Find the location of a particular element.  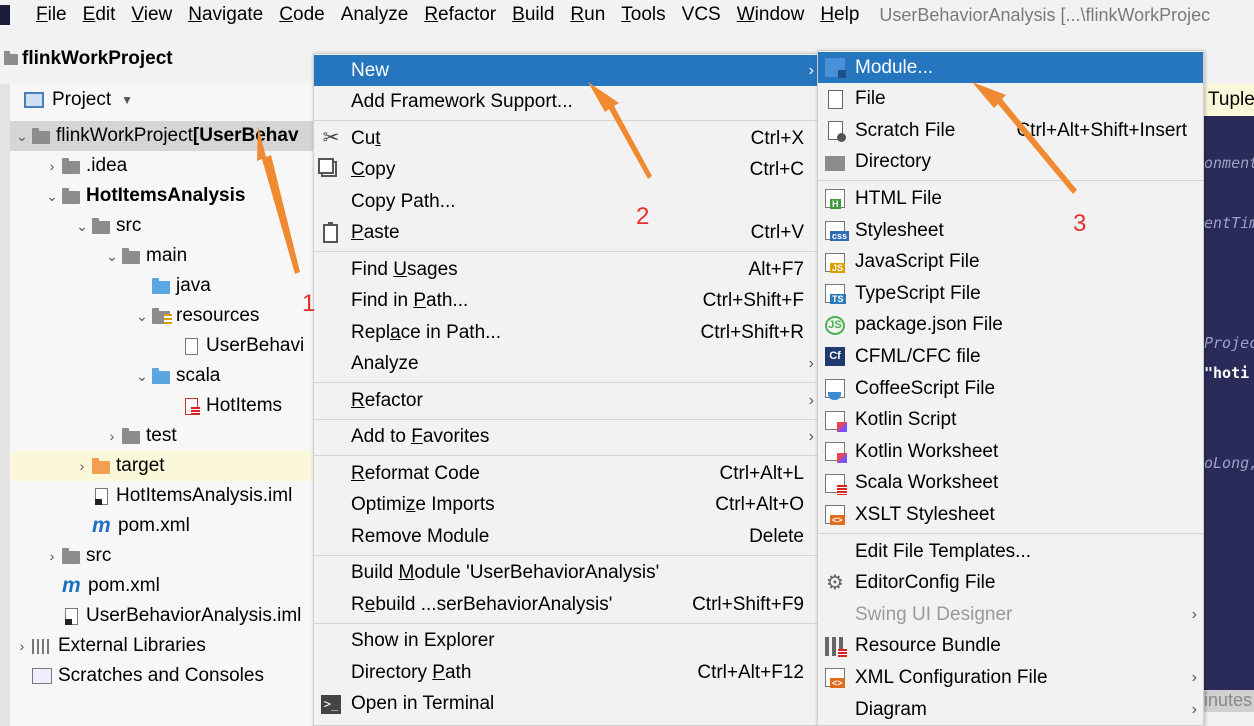

new-coffeescript-file: CoffeeScript File is located at coordinates (1010, 388).